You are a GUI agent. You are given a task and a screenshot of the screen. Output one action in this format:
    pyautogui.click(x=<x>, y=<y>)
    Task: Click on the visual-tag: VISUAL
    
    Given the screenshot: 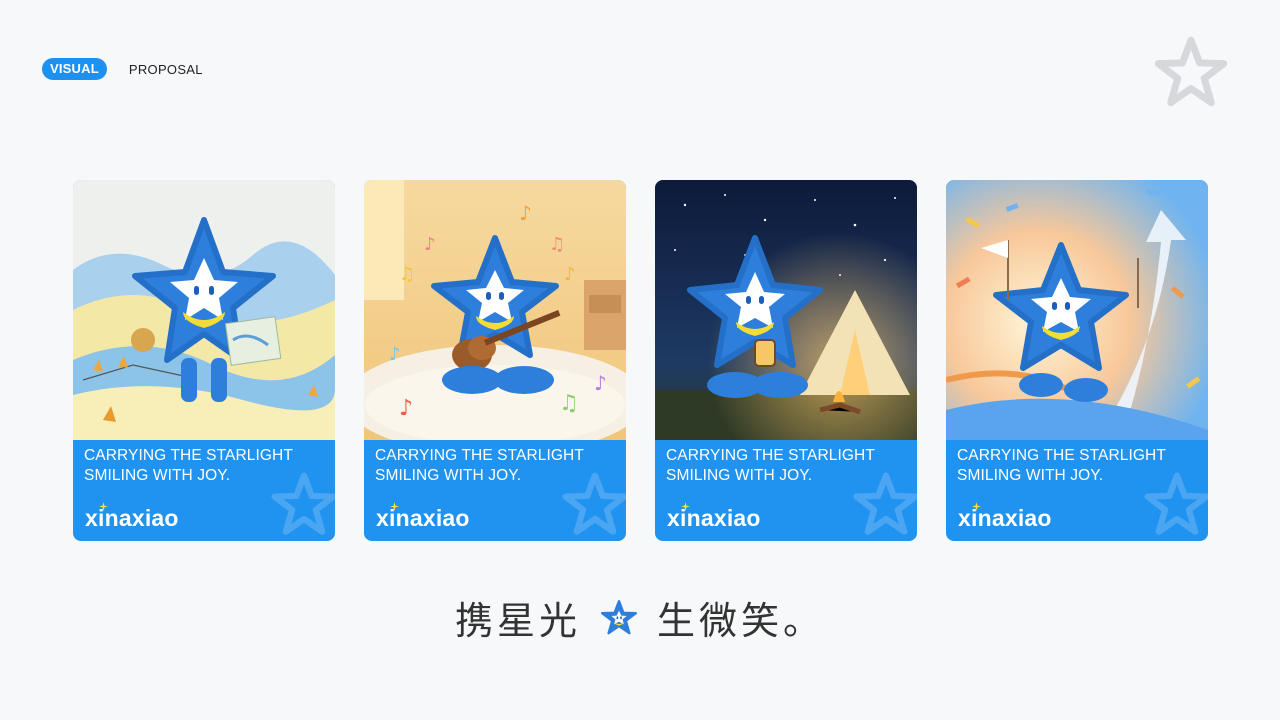 What is the action you would take?
    pyautogui.click(x=74, y=69)
    